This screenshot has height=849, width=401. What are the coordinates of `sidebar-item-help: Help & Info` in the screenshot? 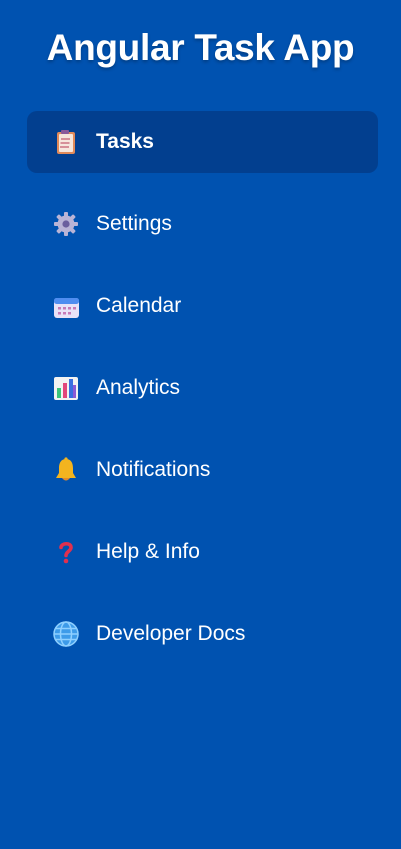 It's located at (202, 552).